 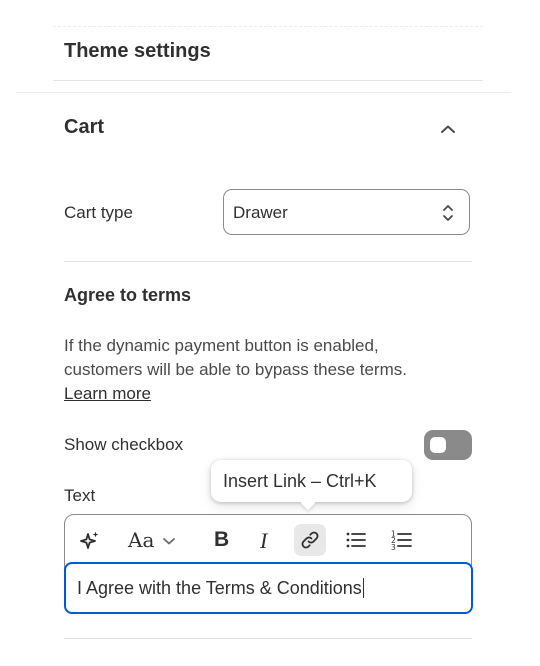 I want to click on ai-generate-button, so click(x=90, y=540).